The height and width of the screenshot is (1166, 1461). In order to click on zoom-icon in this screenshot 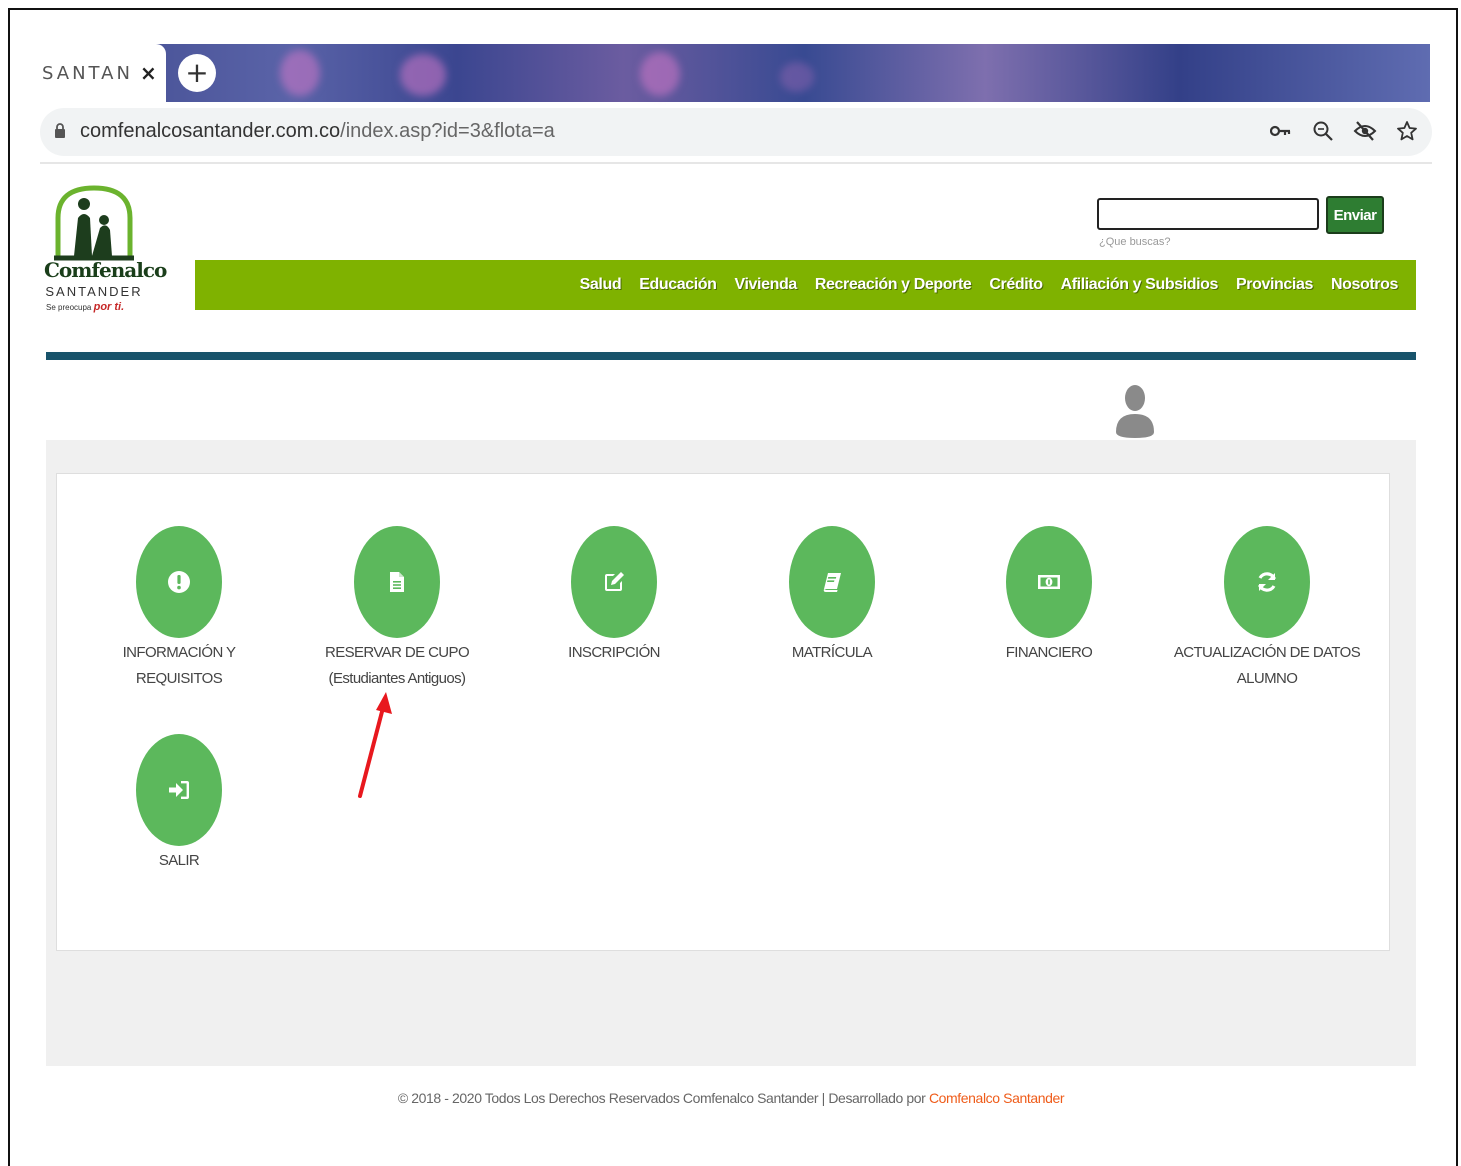, I will do `click(1323, 131)`.